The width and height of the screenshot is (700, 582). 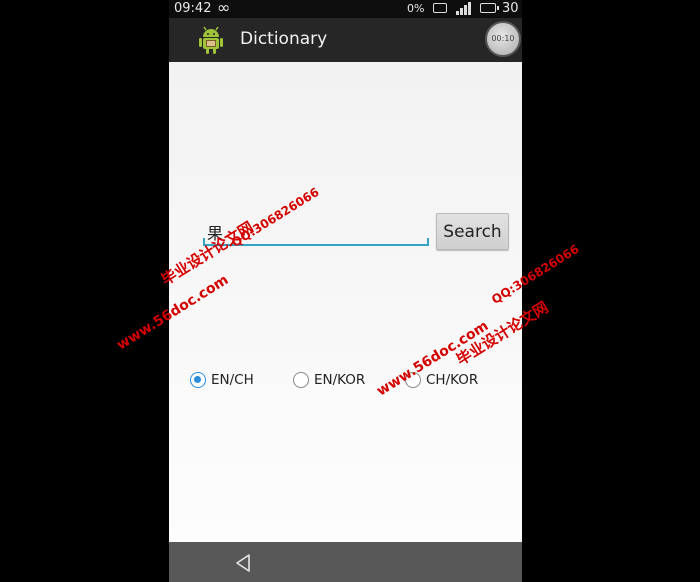 What do you see at coordinates (243, 563) in the screenshot?
I see `back-icon` at bounding box center [243, 563].